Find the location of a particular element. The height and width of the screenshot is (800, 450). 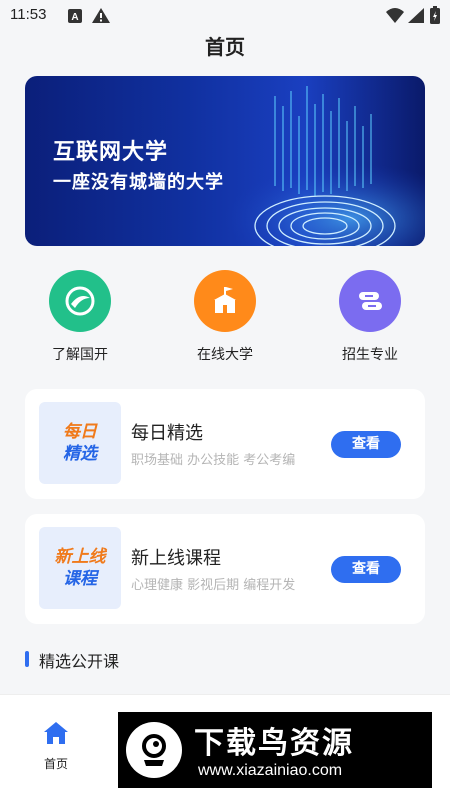

leaf-globe-icon is located at coordinates (80, 301).